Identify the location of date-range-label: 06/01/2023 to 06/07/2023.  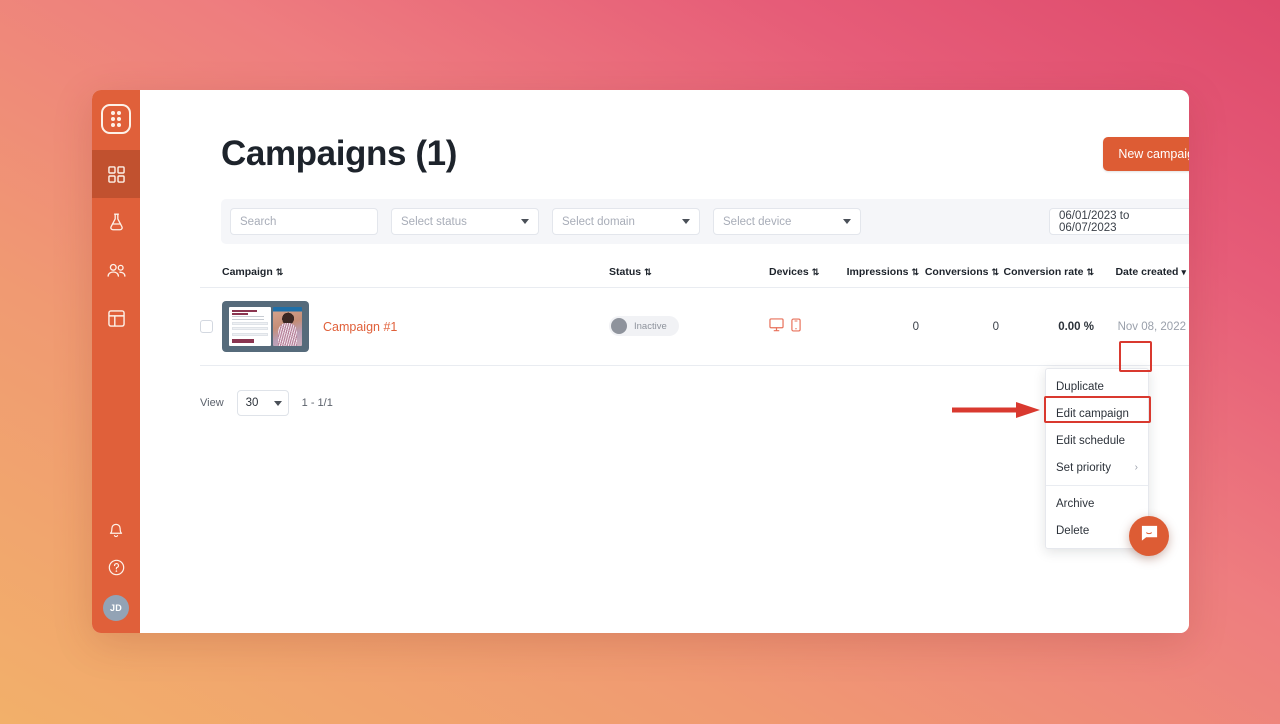
(1094, 221).